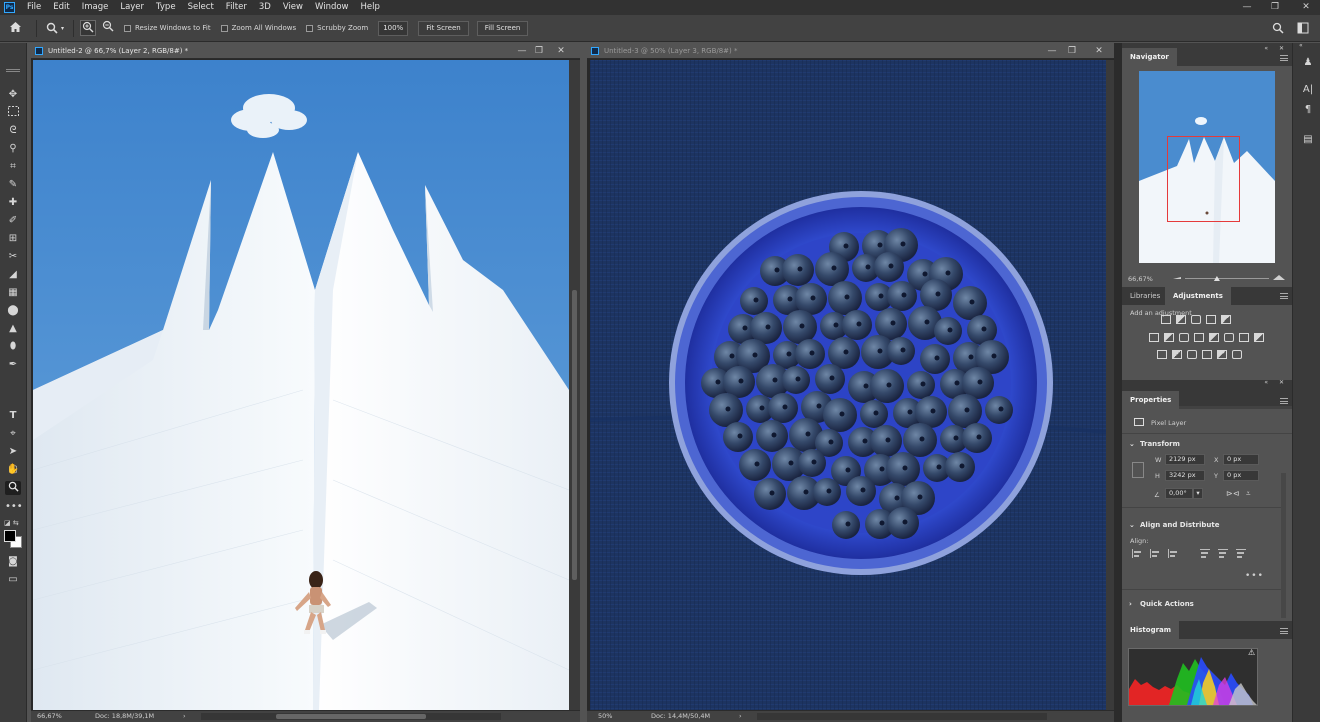  What do you see at coordinates (1160, 444) in the screenshot?
I see `transform-header: Transform` at bounding box center [1160, 444].